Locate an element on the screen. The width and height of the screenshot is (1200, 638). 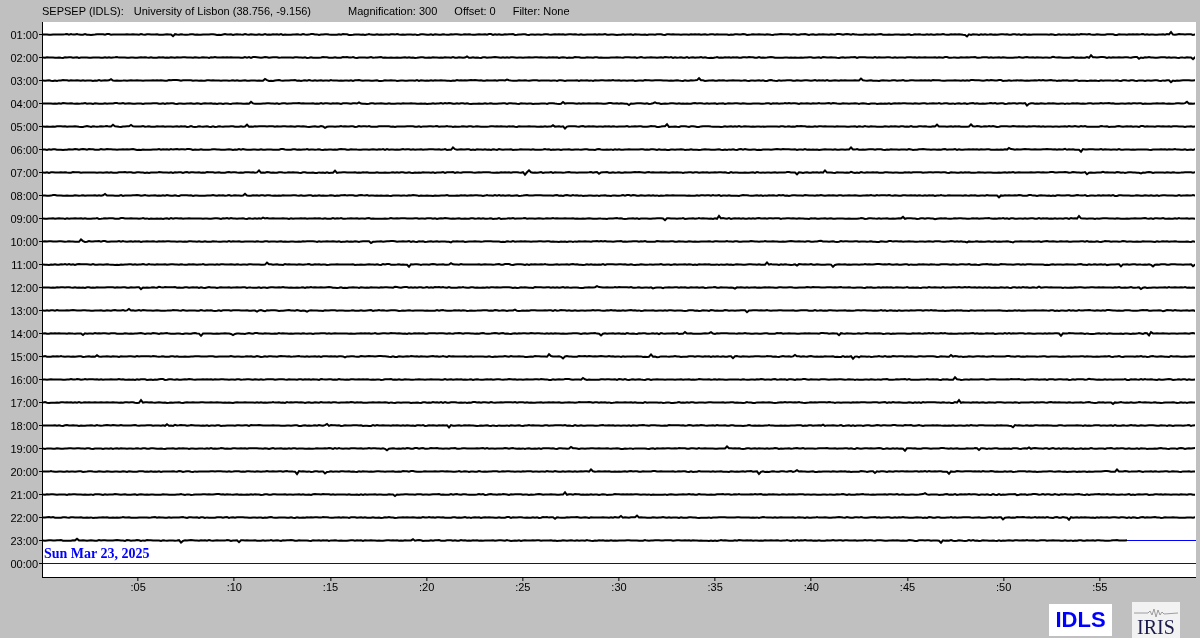
hour-label: 04:00 is located at coordinates (24, 103).